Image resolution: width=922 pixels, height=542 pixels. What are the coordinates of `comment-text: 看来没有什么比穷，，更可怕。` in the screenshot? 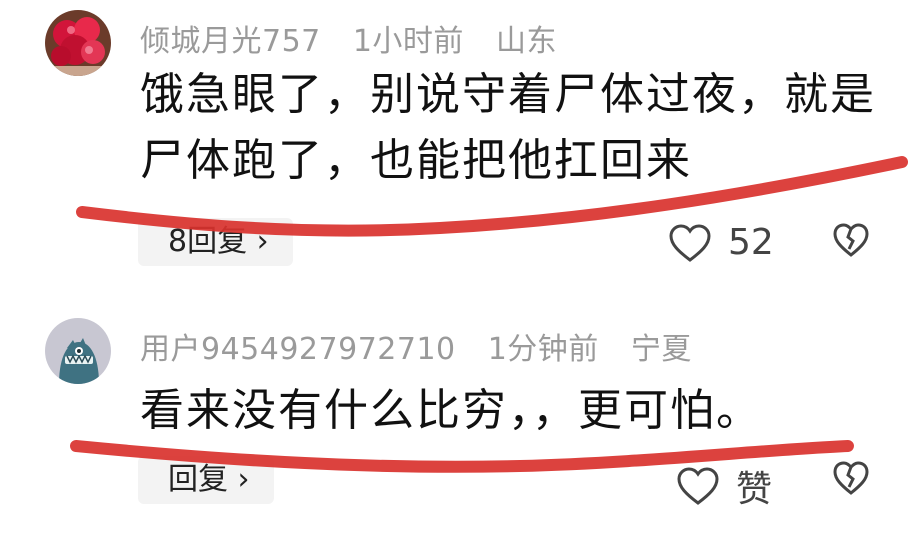 It's located at (451, 410).